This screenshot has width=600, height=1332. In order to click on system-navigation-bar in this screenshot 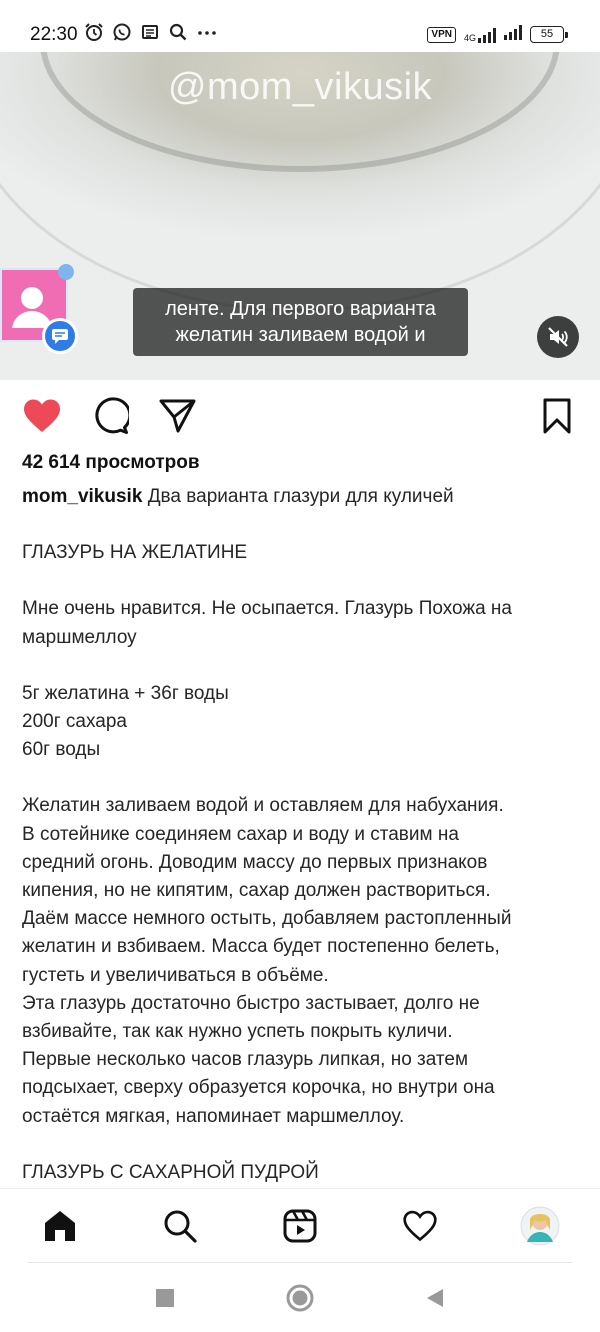, I will do `click(300, 1297)`.